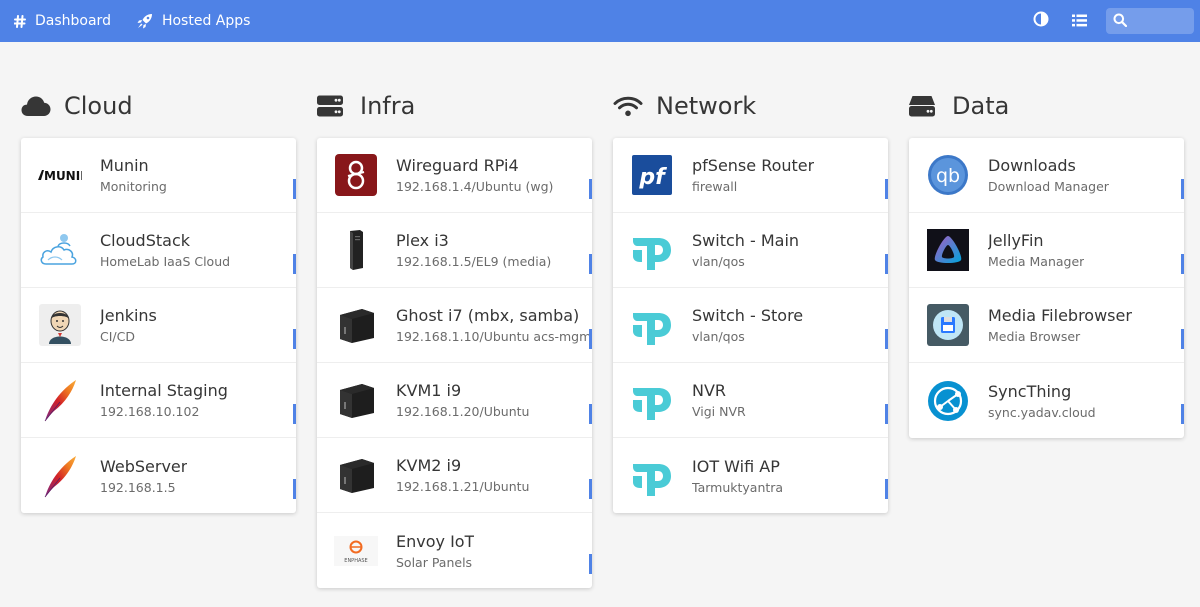 Image resolution: width=1200 pixels, height=607 pixels. I want to click on mini-pc-logo, so click(356, 400).